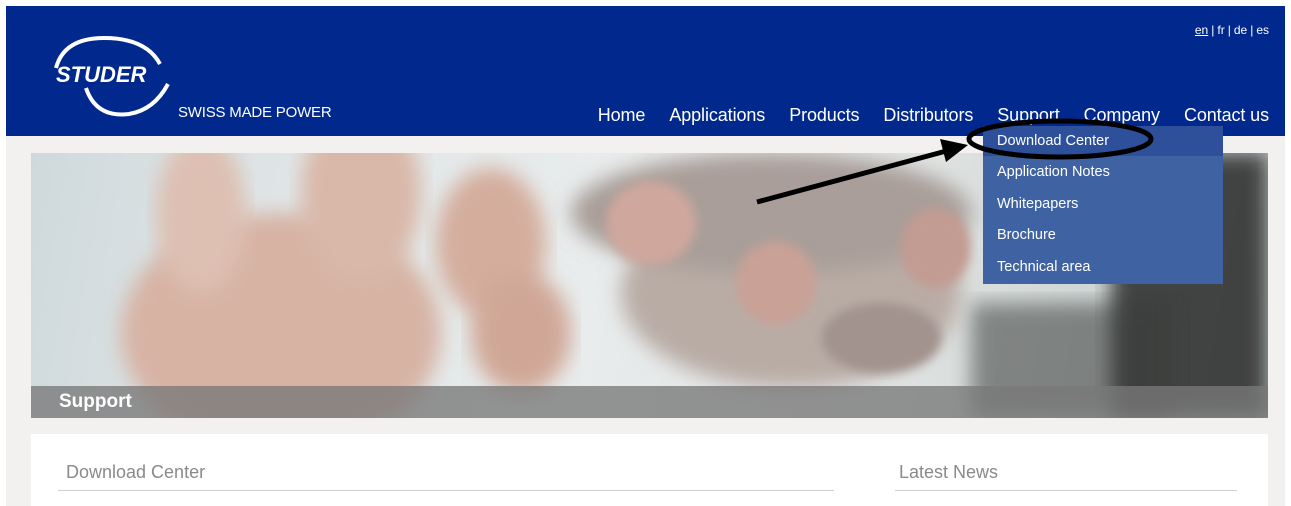  What do you see at coordinates (649, 470) in the screenshot?
I see `content-panel: Download Center Latest News` at bounding box center [649, 470].